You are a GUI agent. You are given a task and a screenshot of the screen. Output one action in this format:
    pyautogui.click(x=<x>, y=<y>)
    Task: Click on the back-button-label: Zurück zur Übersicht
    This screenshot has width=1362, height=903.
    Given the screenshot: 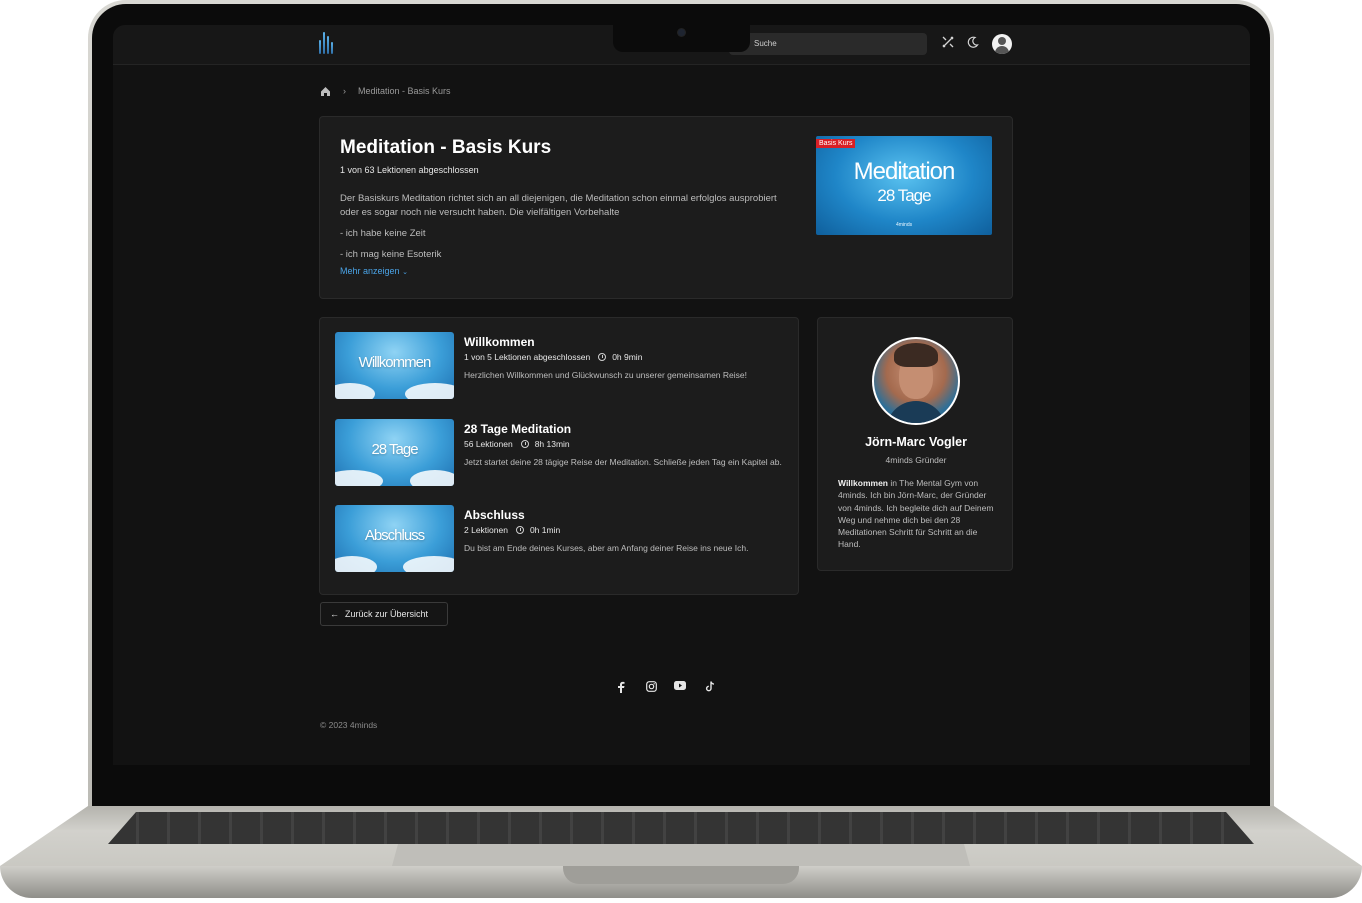 What is the action you would take?
    pyautogui.click(x=387, y=614)
    